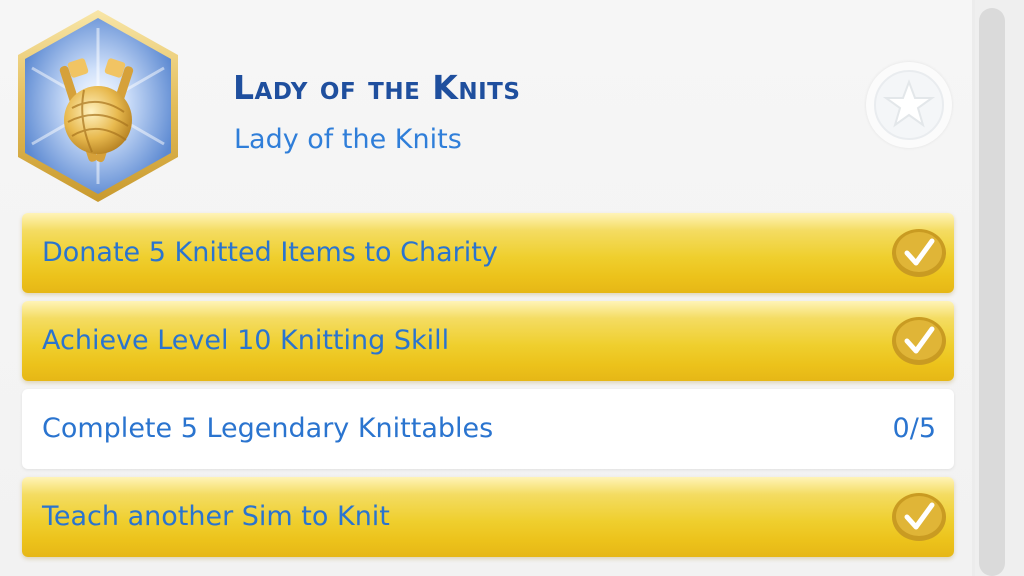  I want to click on scrollbar, so click(999, 288).